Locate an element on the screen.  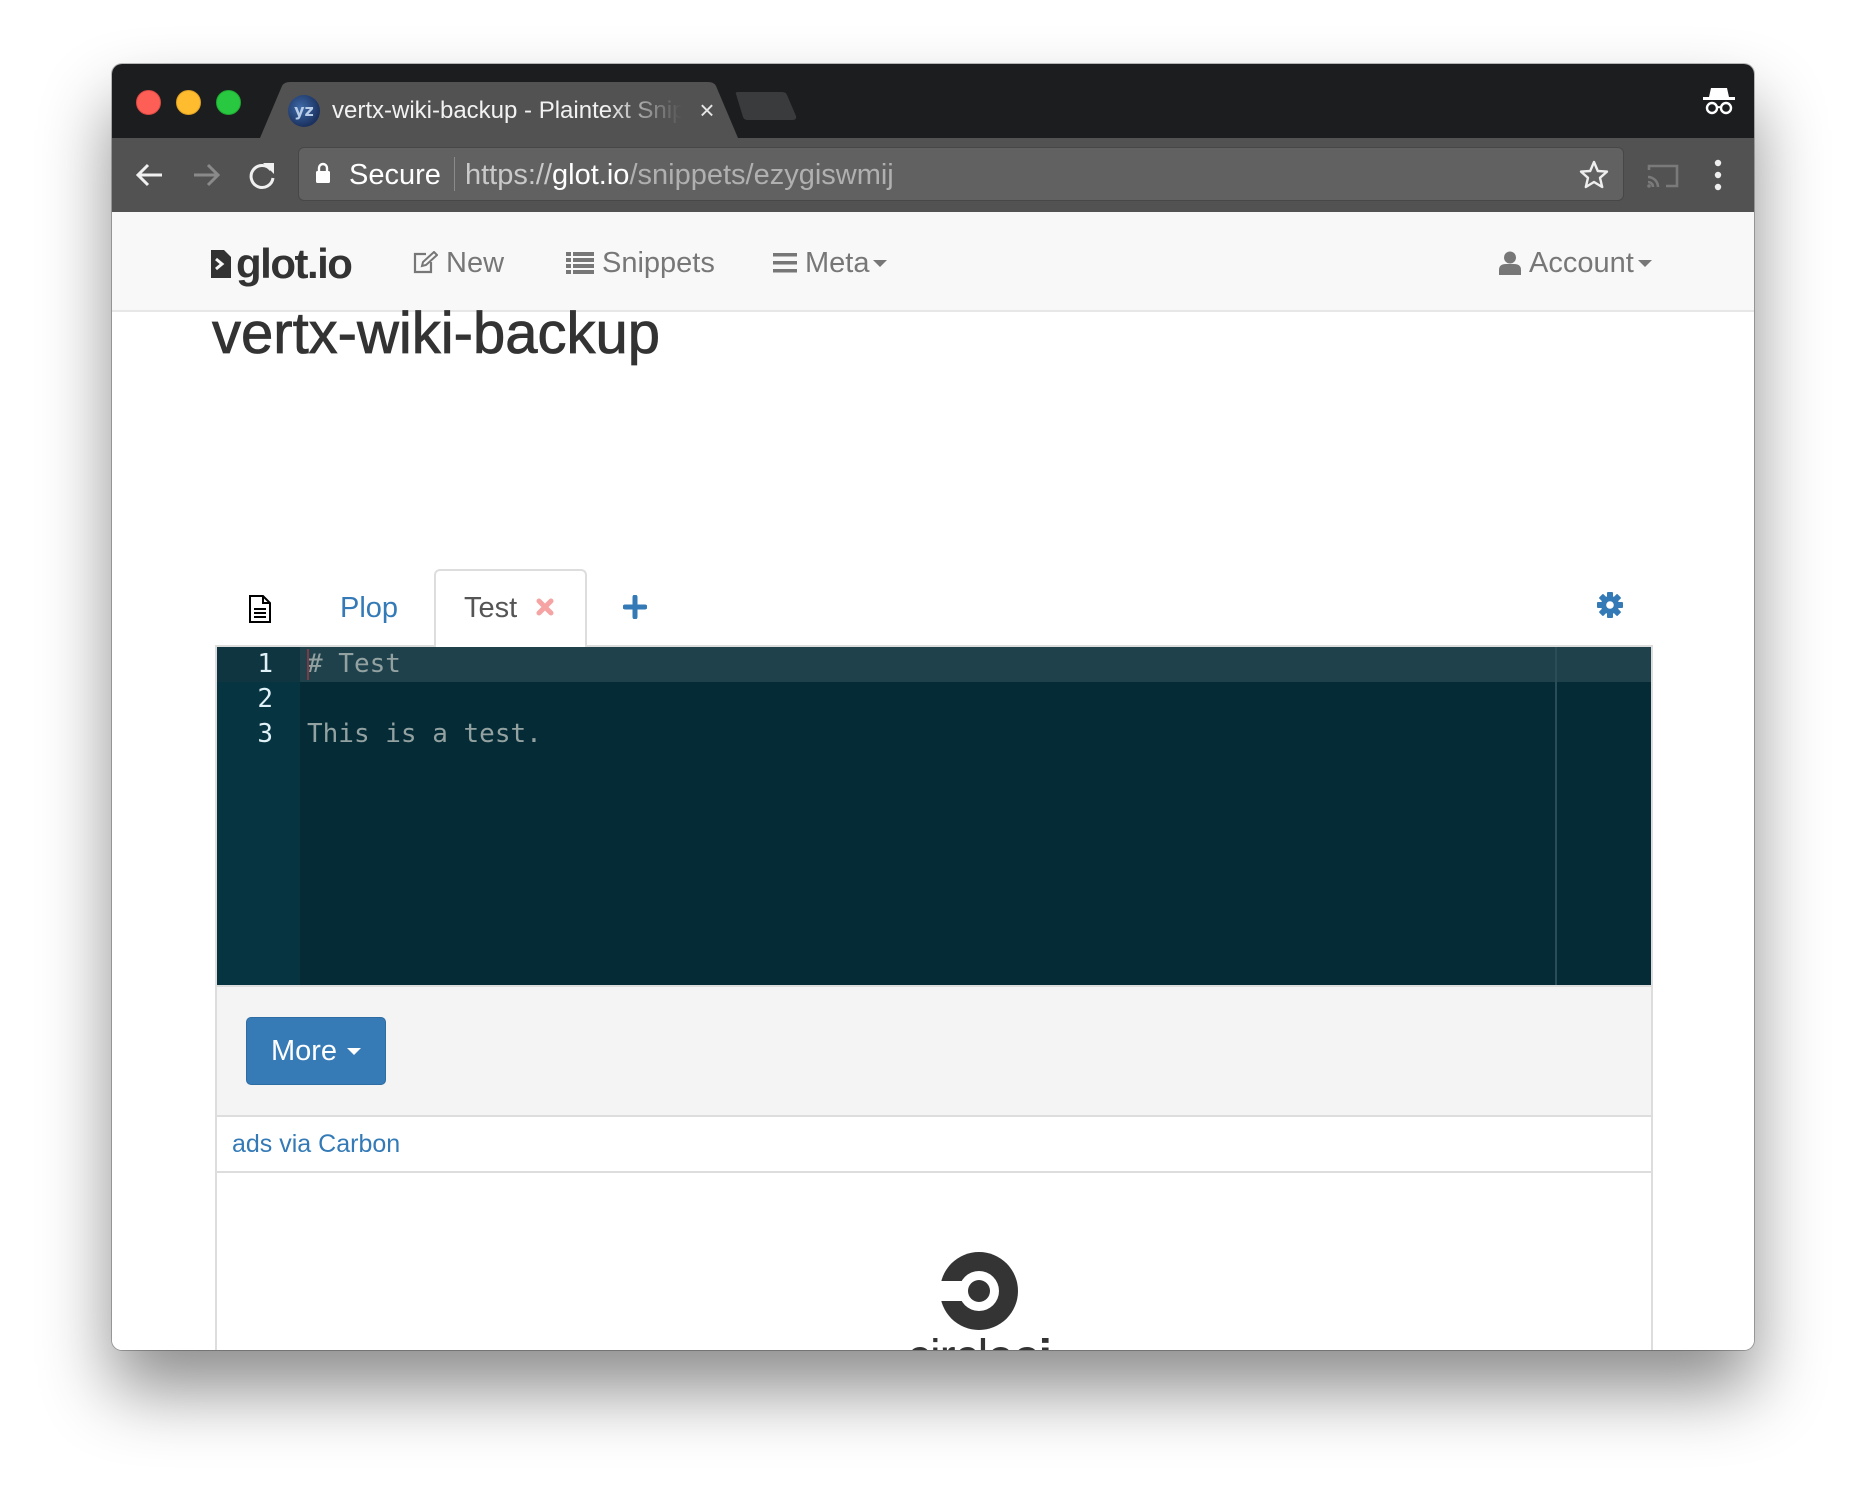
tab-test: Test is located at coordinates (510, 609).